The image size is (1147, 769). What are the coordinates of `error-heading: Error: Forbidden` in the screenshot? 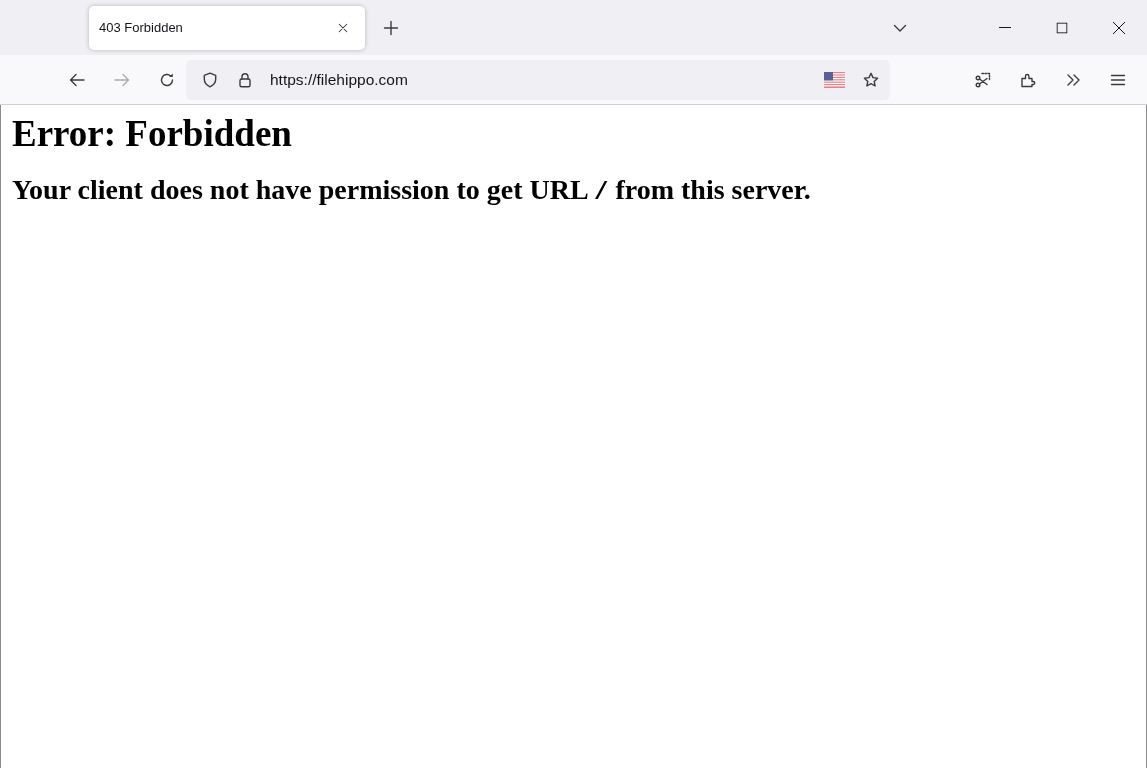 It's located at (152, 134).